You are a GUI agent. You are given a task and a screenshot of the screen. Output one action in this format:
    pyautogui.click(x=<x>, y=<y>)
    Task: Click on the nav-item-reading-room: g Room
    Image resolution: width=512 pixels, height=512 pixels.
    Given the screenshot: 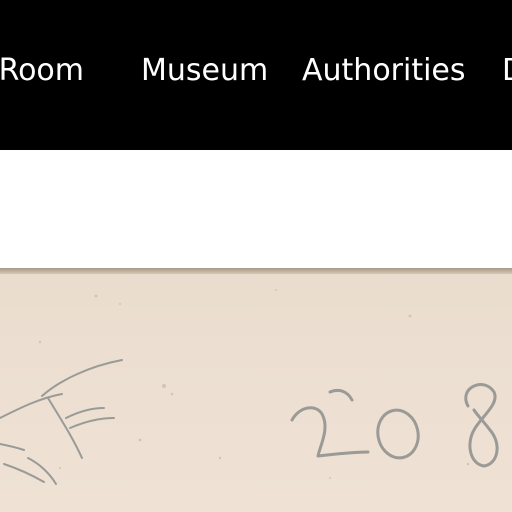 What is the action you would take?
    pyautogui.click(x=42, y=71)
    